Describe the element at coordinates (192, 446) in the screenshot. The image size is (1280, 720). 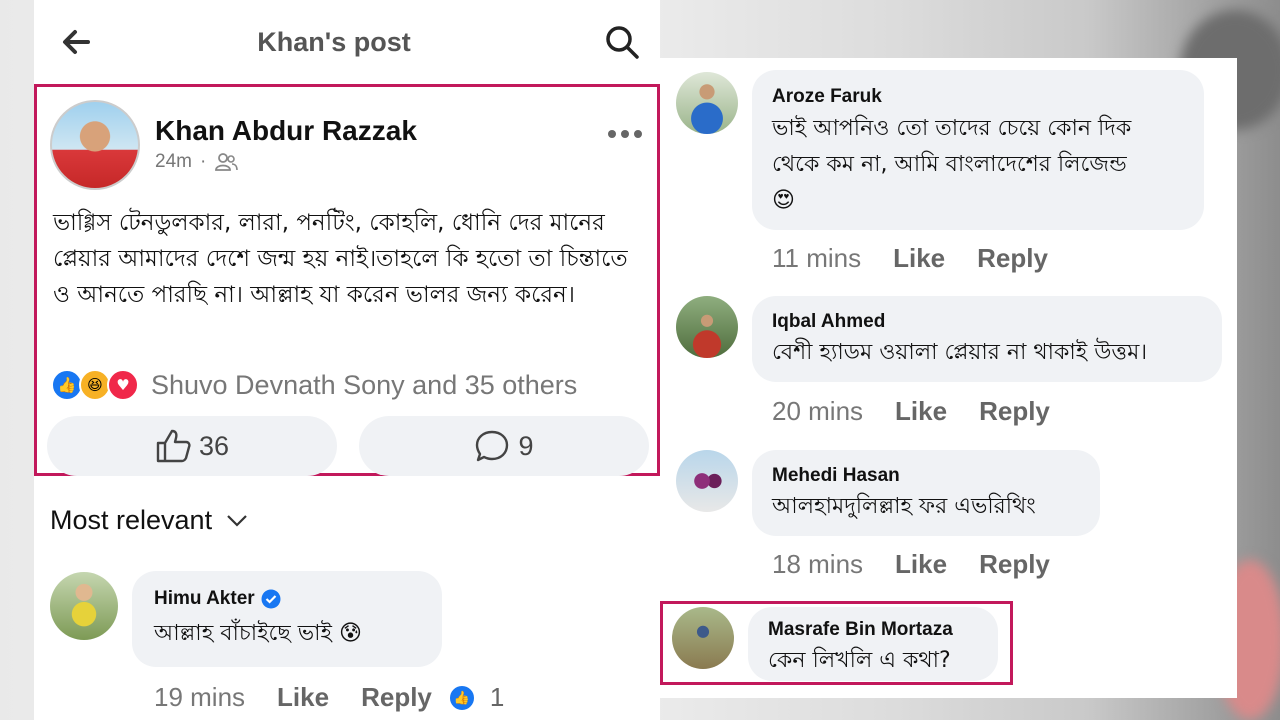
I see `like-button: 36` at that location.